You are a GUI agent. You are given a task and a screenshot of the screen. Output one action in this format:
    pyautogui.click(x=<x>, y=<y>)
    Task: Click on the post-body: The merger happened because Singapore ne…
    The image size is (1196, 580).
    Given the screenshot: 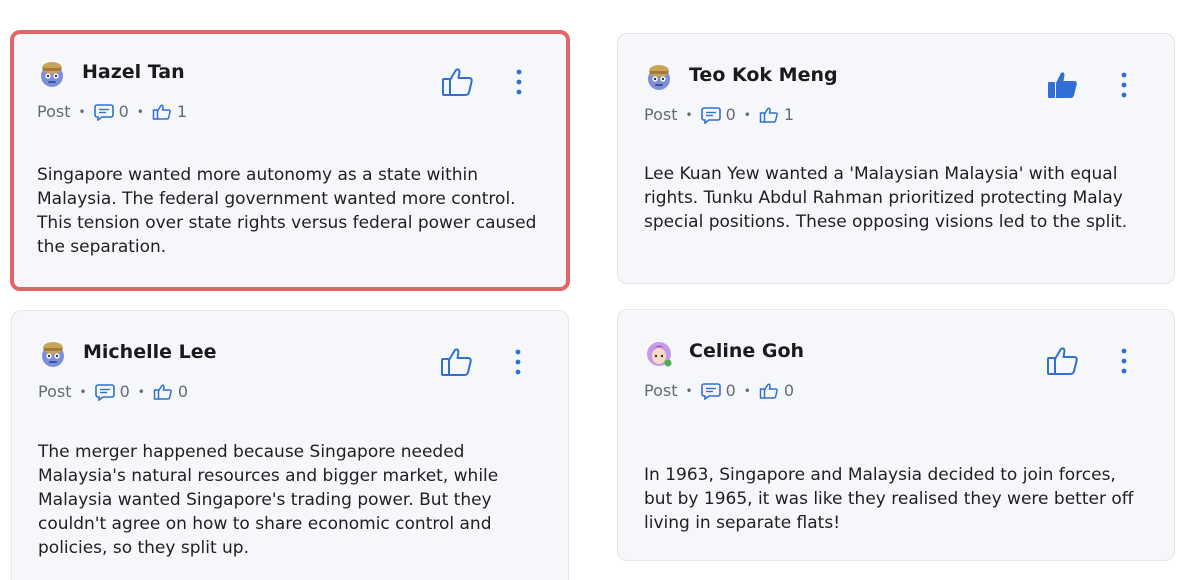 What is the action you would take?
    pyautogui.click(x=268, y=500)
    